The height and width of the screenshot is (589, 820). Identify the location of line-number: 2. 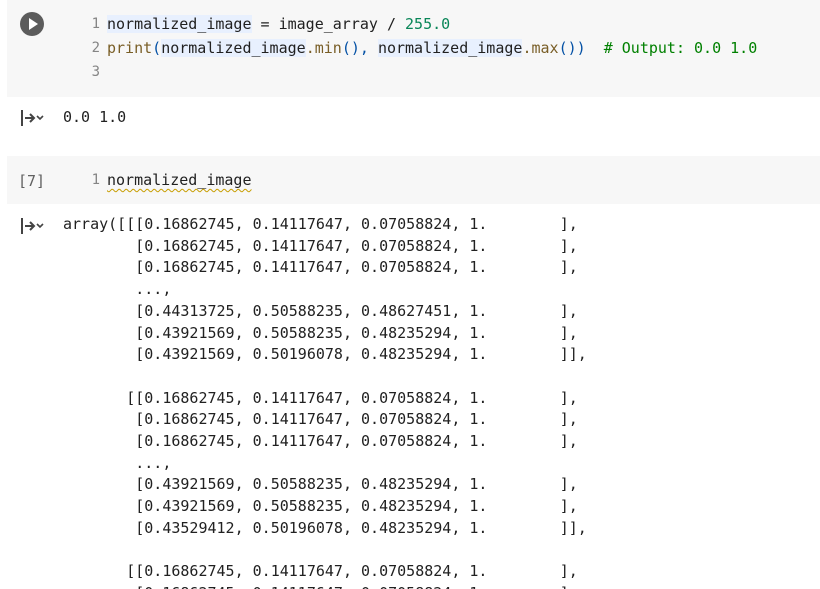
(95, 48).